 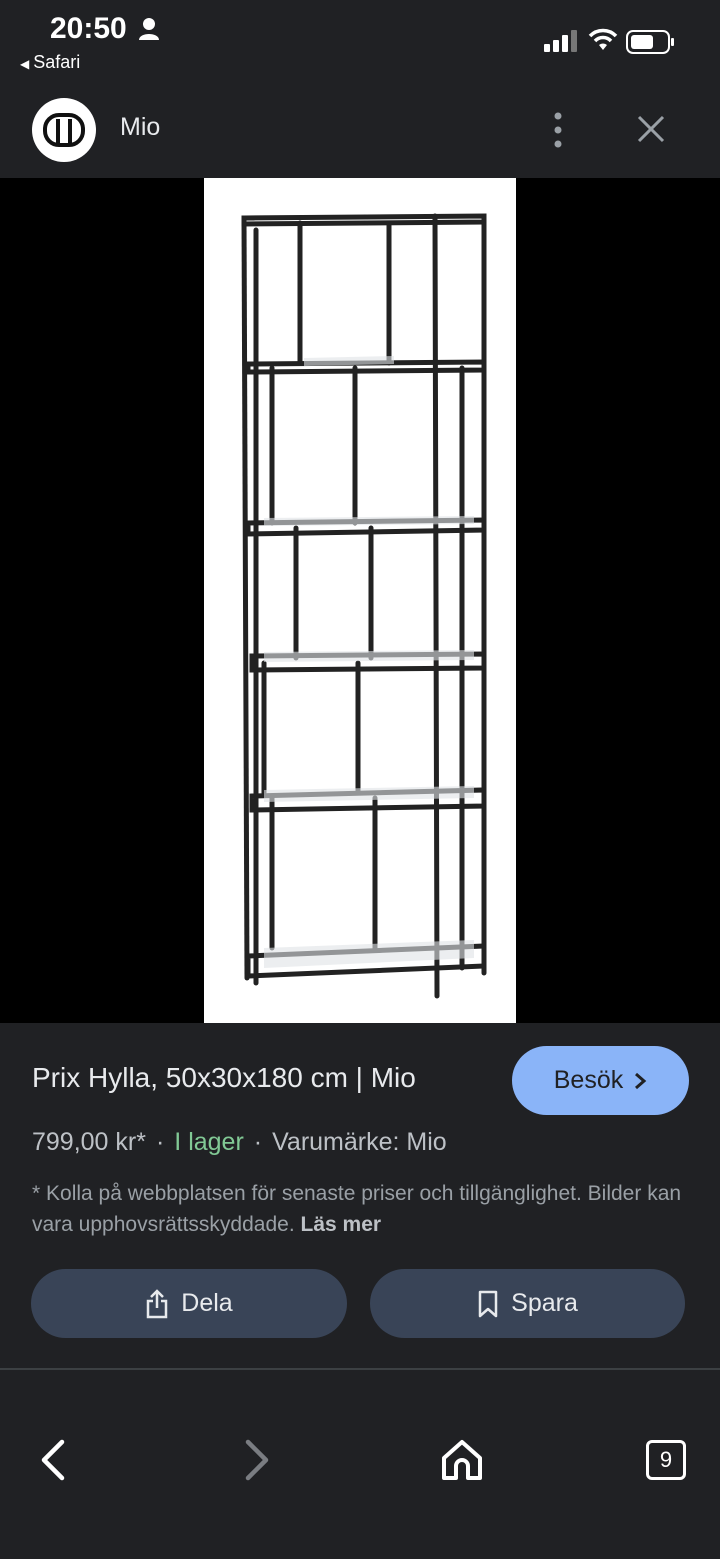 I want to click on tab-count: 9, so click(x=666, y=1459).